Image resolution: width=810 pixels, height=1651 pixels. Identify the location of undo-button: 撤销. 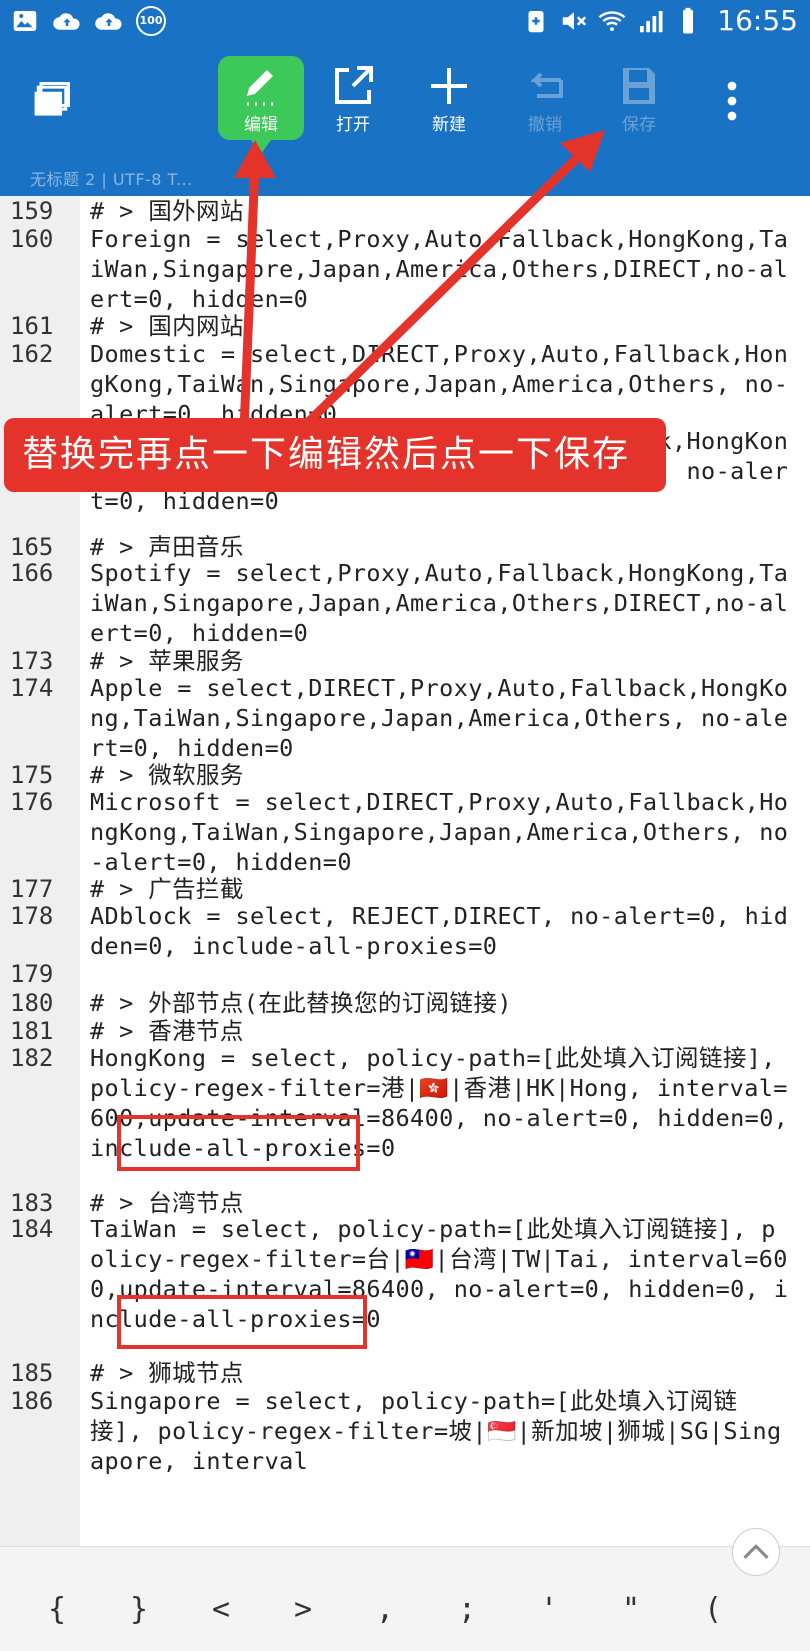
(545, 106).